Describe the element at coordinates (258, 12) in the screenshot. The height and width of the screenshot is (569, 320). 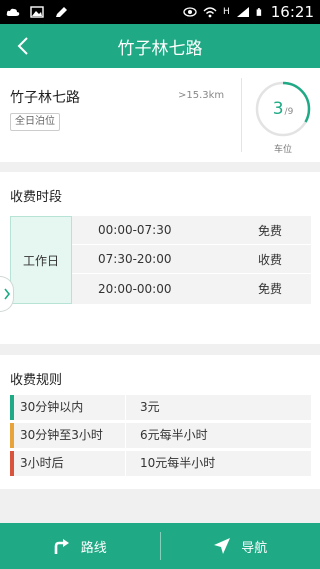
I see `battery-icon` at that location.